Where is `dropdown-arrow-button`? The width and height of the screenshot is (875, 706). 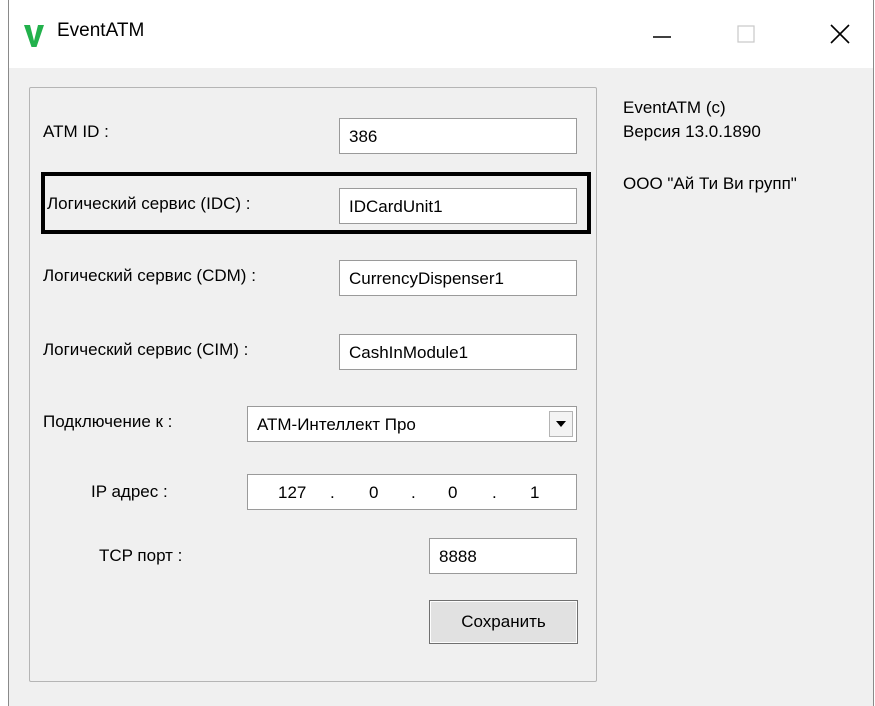 dropdown-arrow-button is located at coordinates (561, 424).